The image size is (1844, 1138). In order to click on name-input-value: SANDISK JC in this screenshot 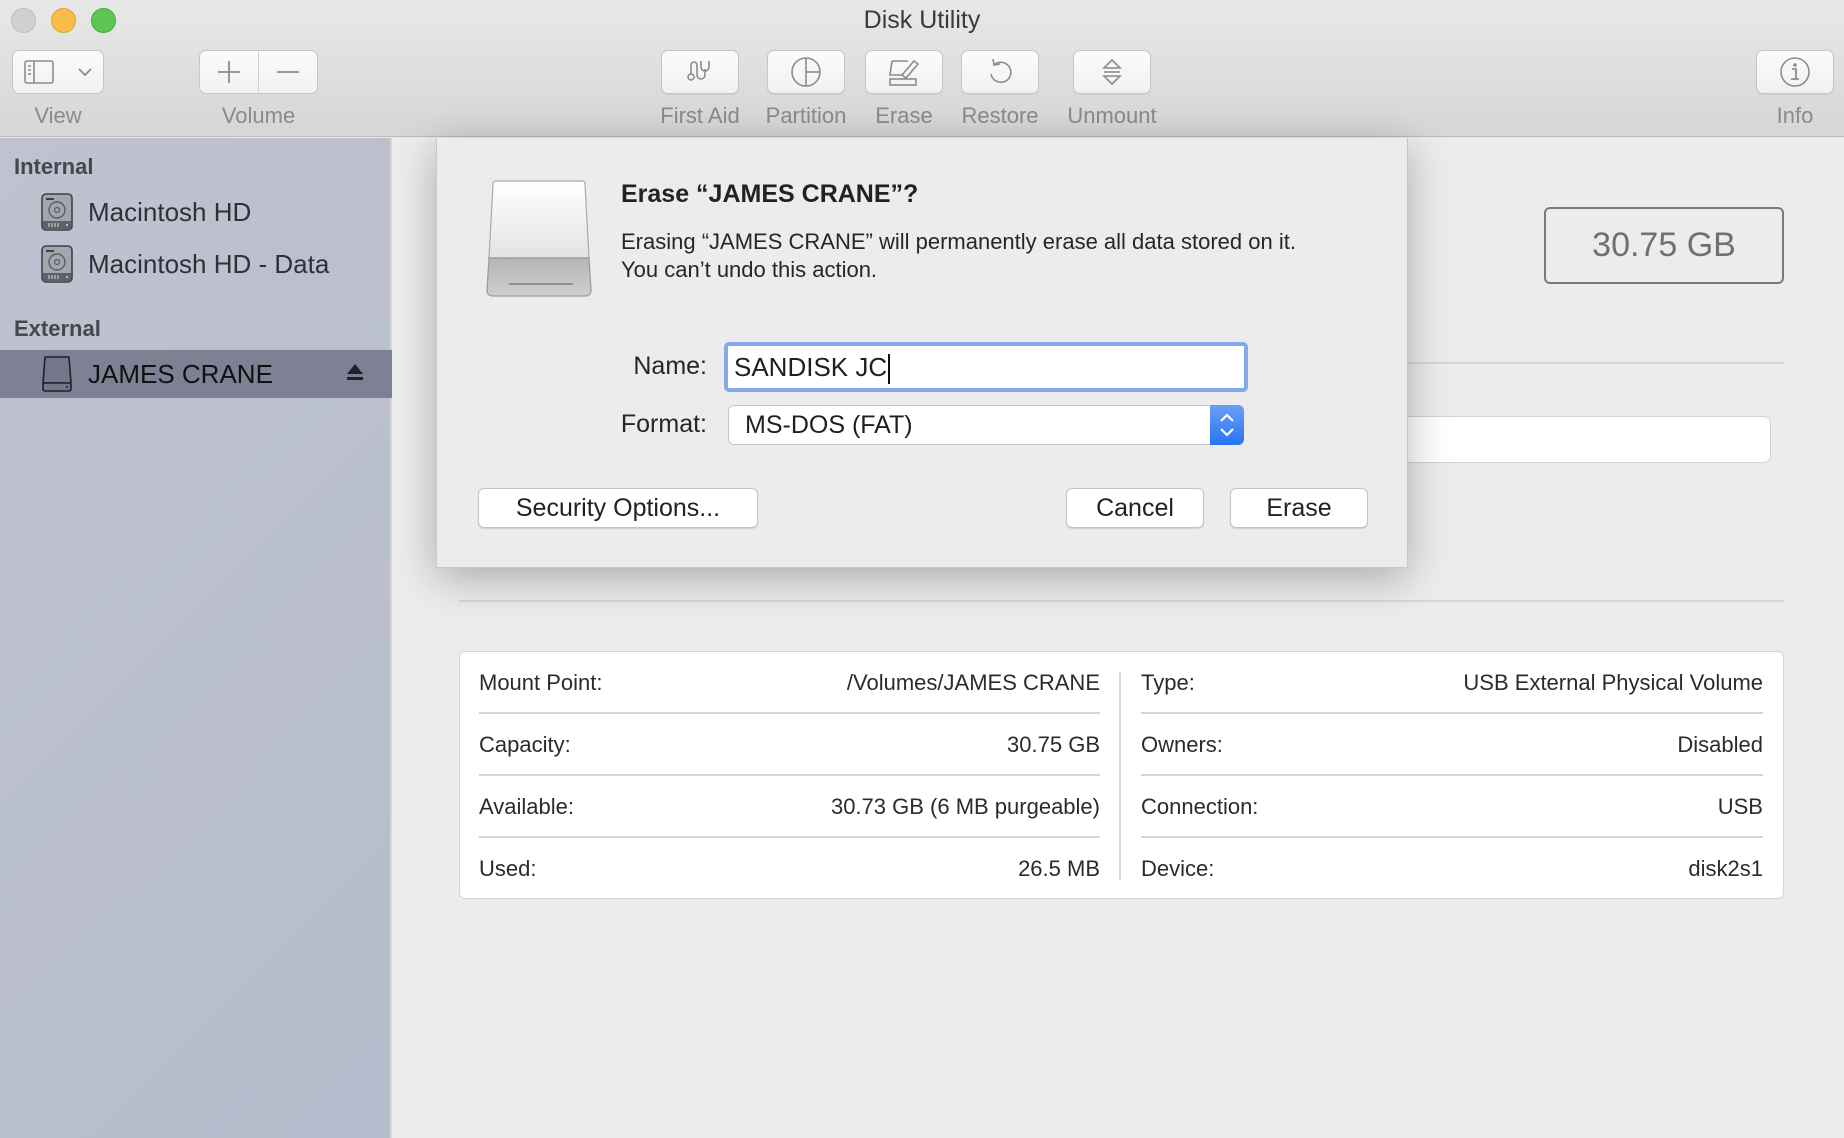, I will do `click(811, 367)`.